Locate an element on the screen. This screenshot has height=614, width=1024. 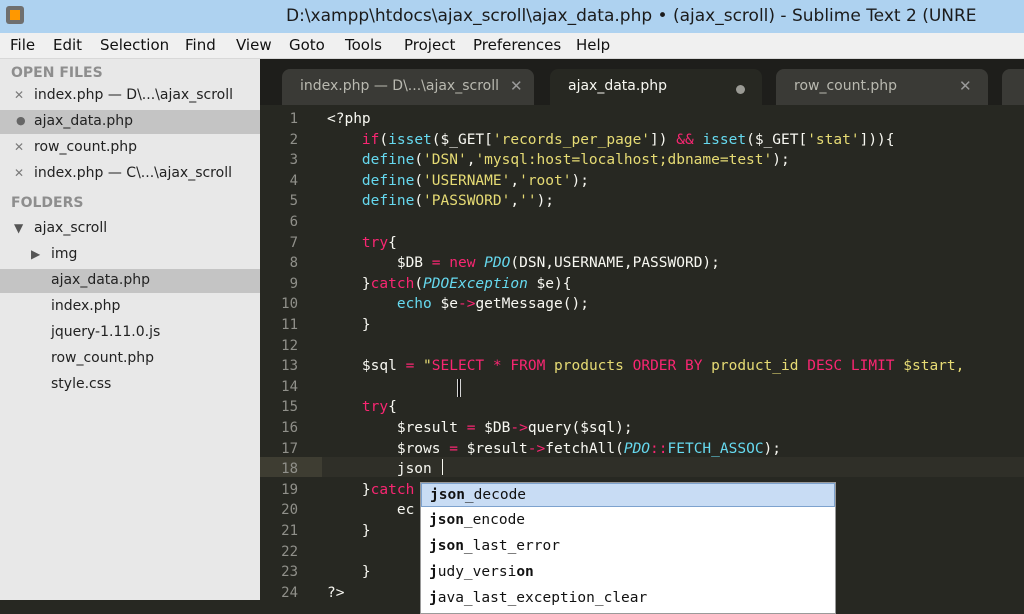
code-line: }catch is located at coordinates (370, 490).